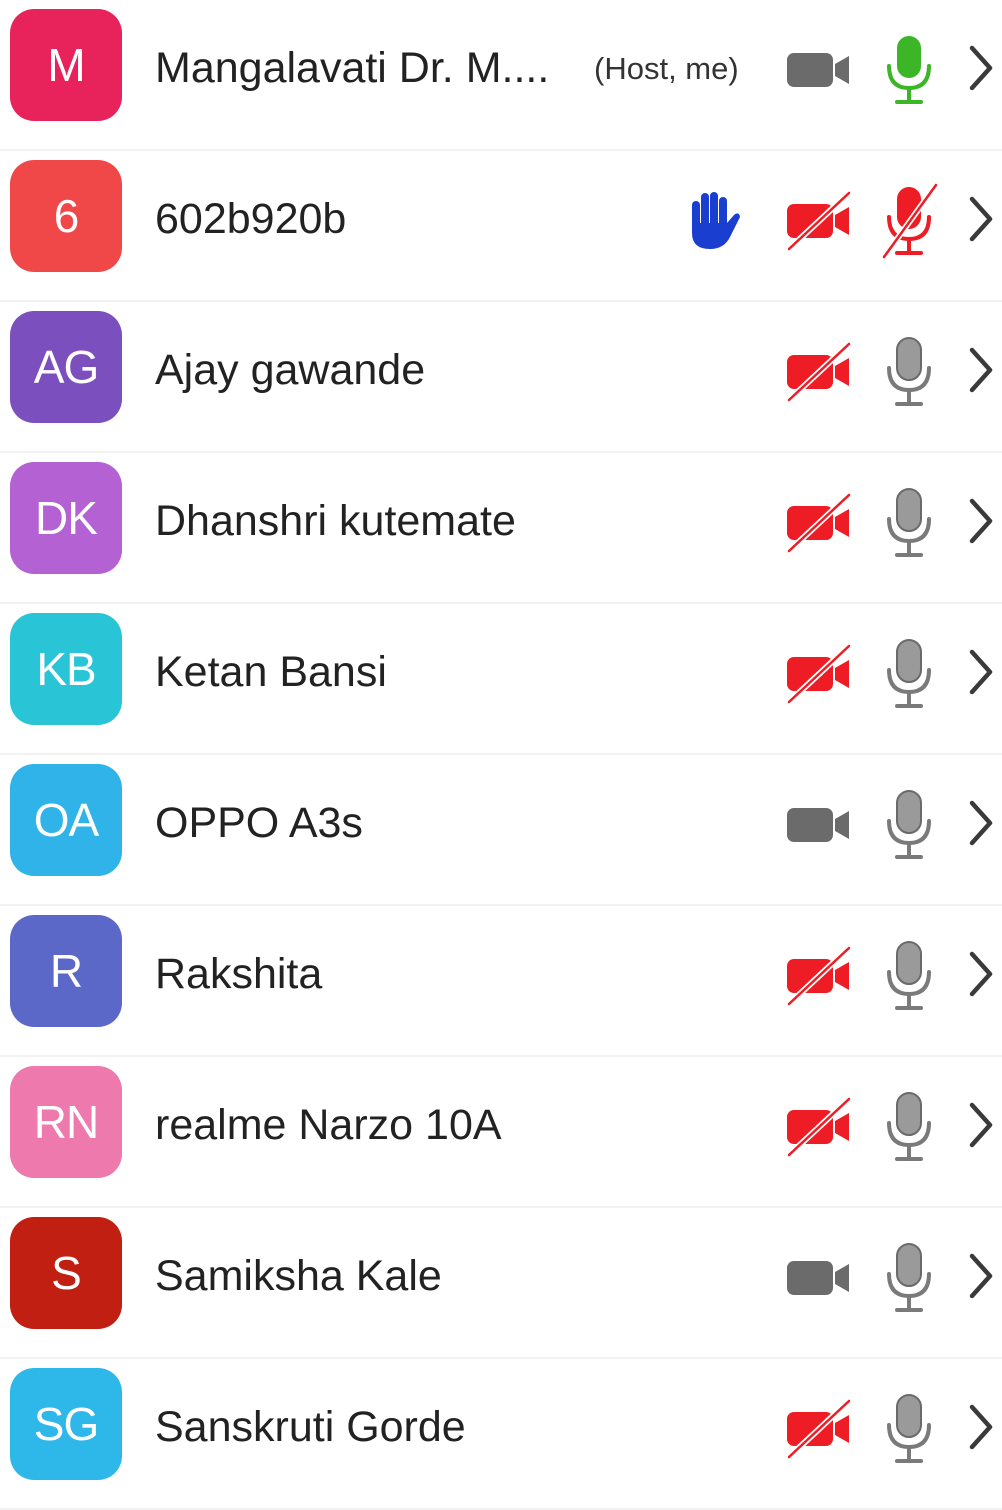 The width and height of the screenshot is (1002, 1510). I want to click on participant-row: R Rakshita, so click(501, 981).